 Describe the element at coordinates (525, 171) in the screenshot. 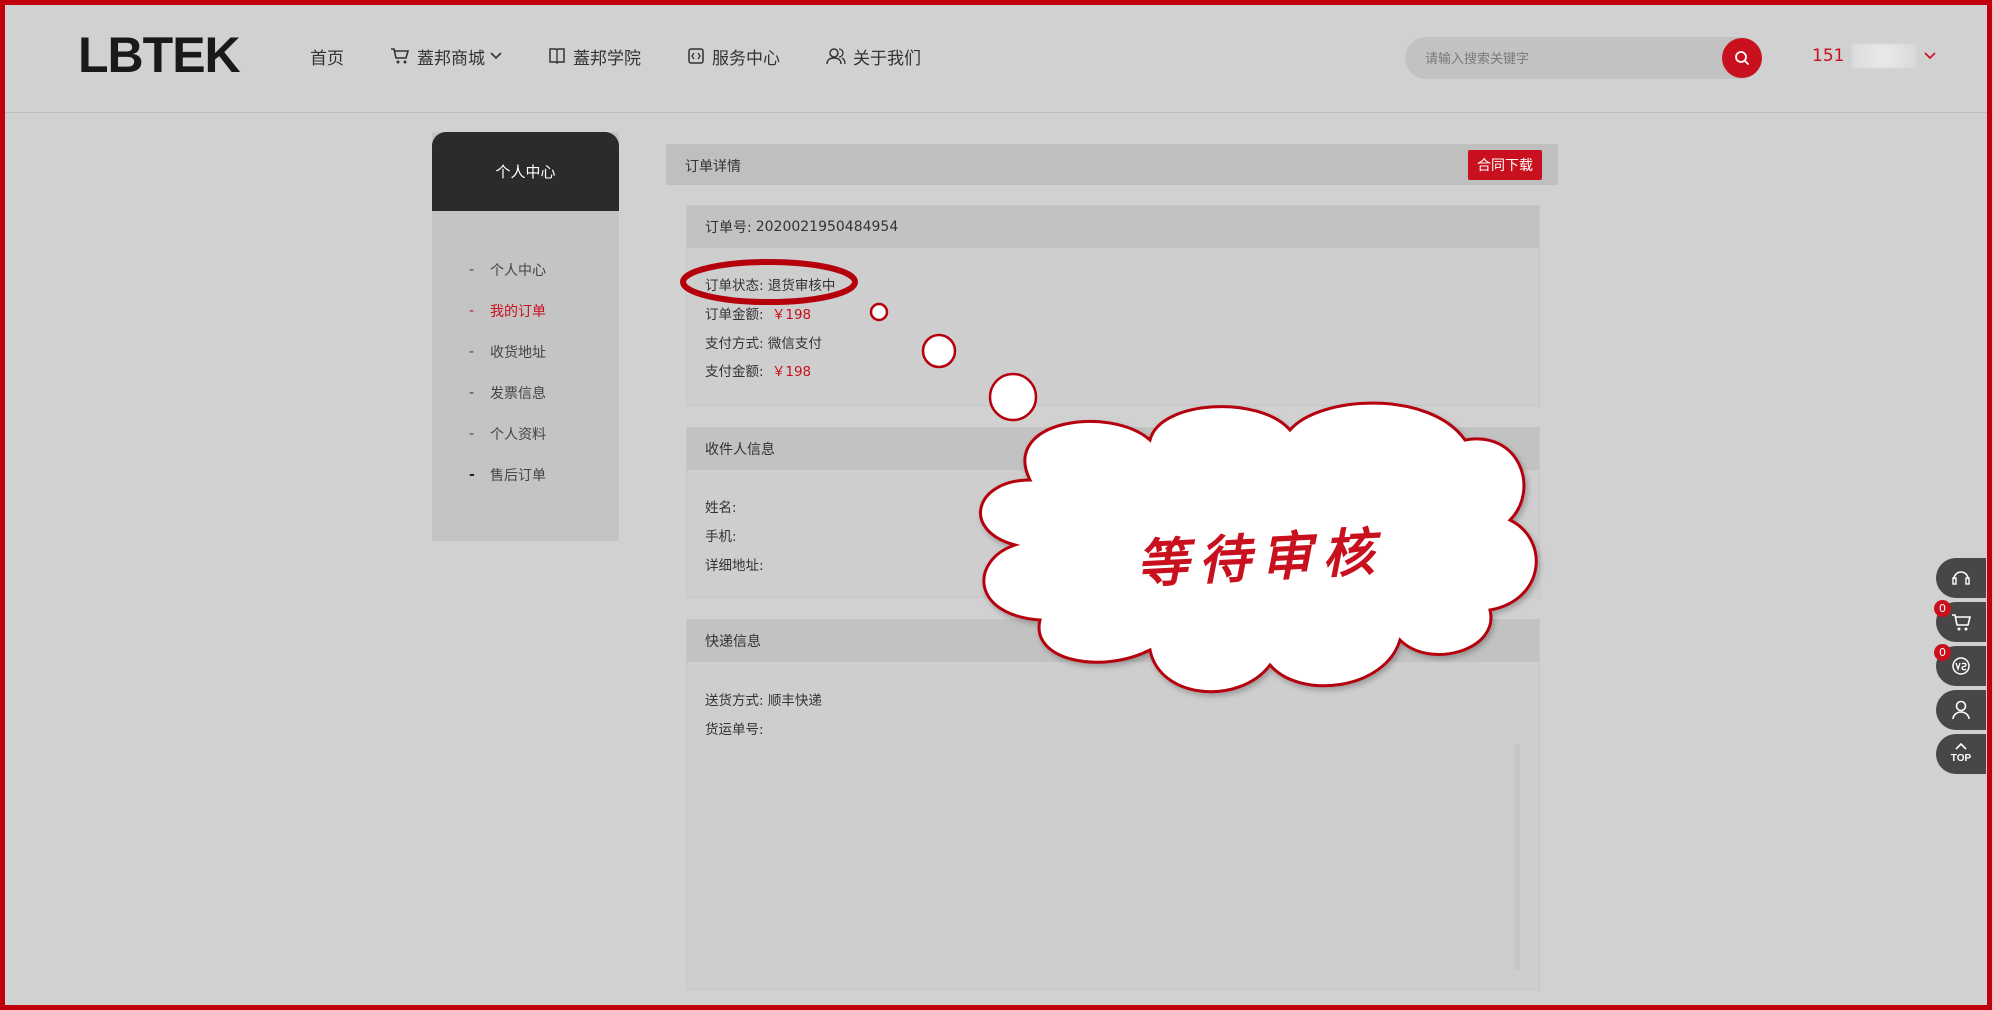

I see `sidebar-title: 个人中心` at that location.